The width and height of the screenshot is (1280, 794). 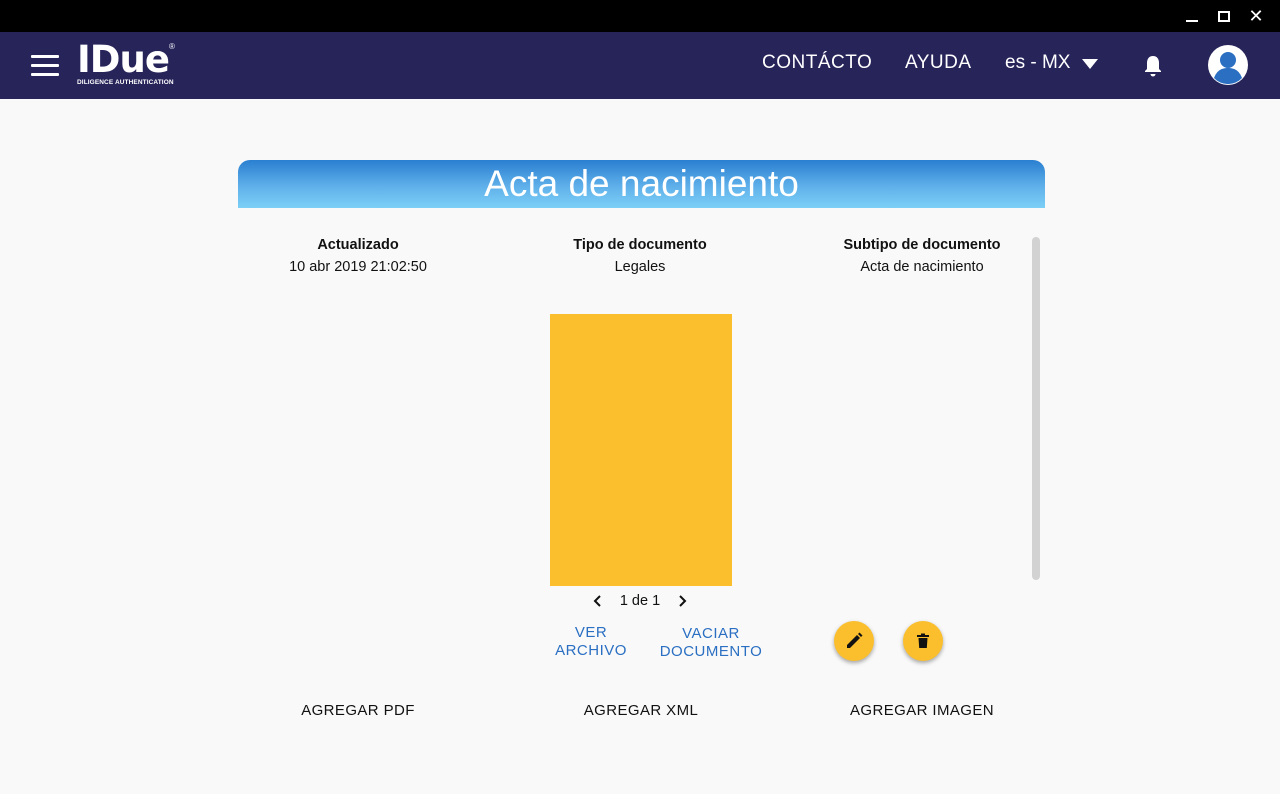 I want to click on logo-text: IDue, so click(x=123, y=59).